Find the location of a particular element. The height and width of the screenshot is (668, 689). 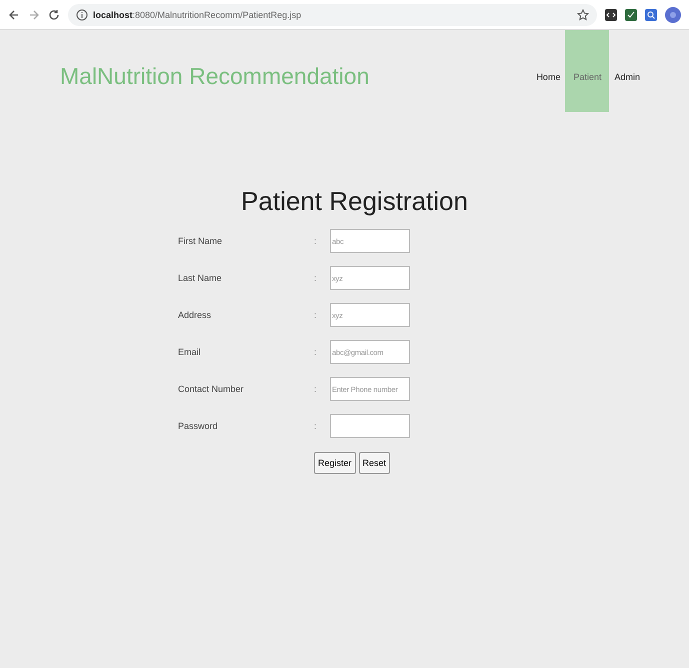

field-label: First Name is located at coordinates (201, 241).